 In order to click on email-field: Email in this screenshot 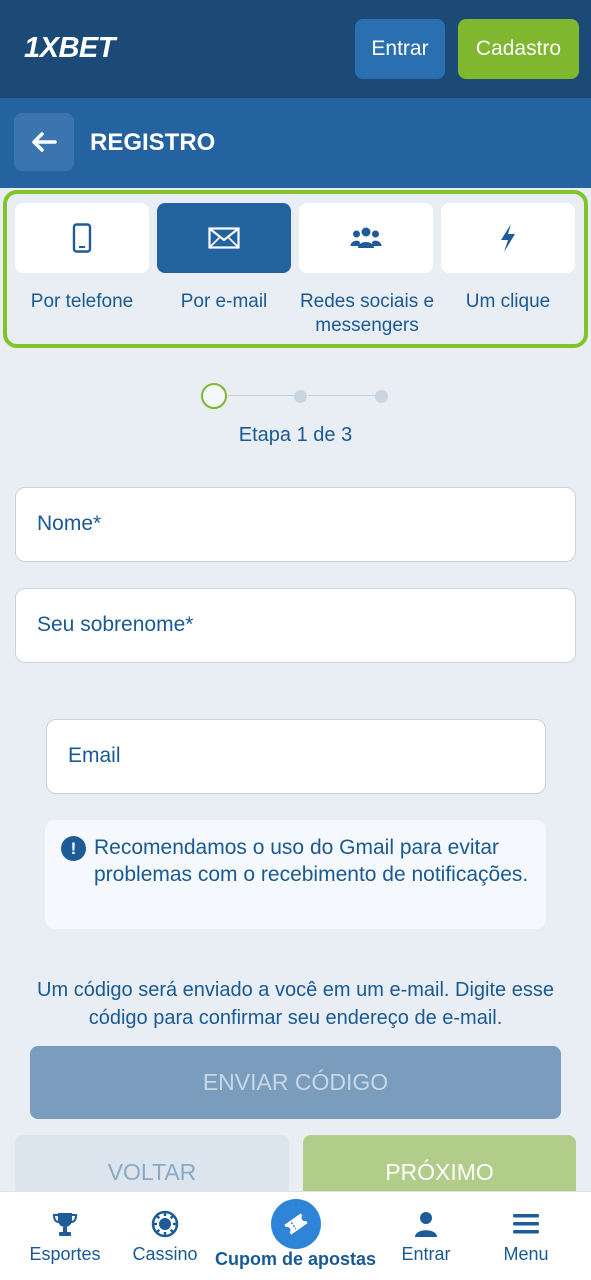, I will do `click(296, 756)`.